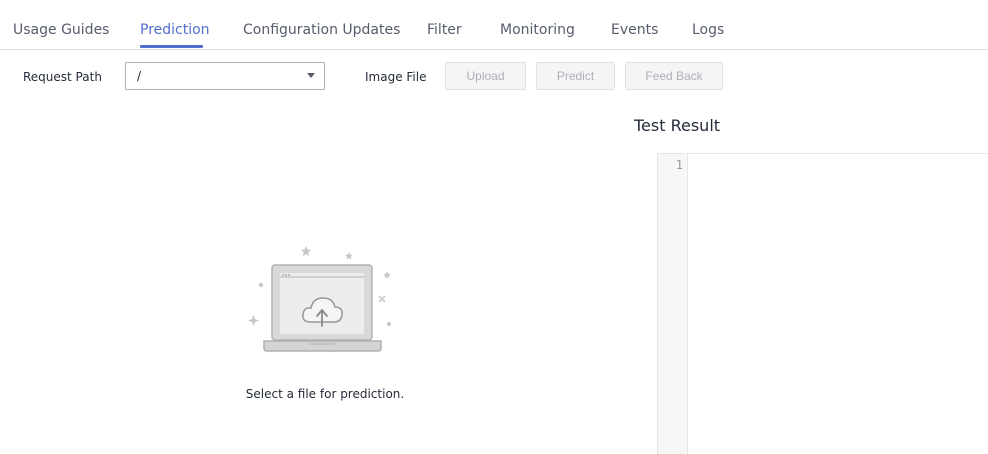 This screenshot has width=988, height=454. I want to click on tab-events: Events, so click(634, 30).